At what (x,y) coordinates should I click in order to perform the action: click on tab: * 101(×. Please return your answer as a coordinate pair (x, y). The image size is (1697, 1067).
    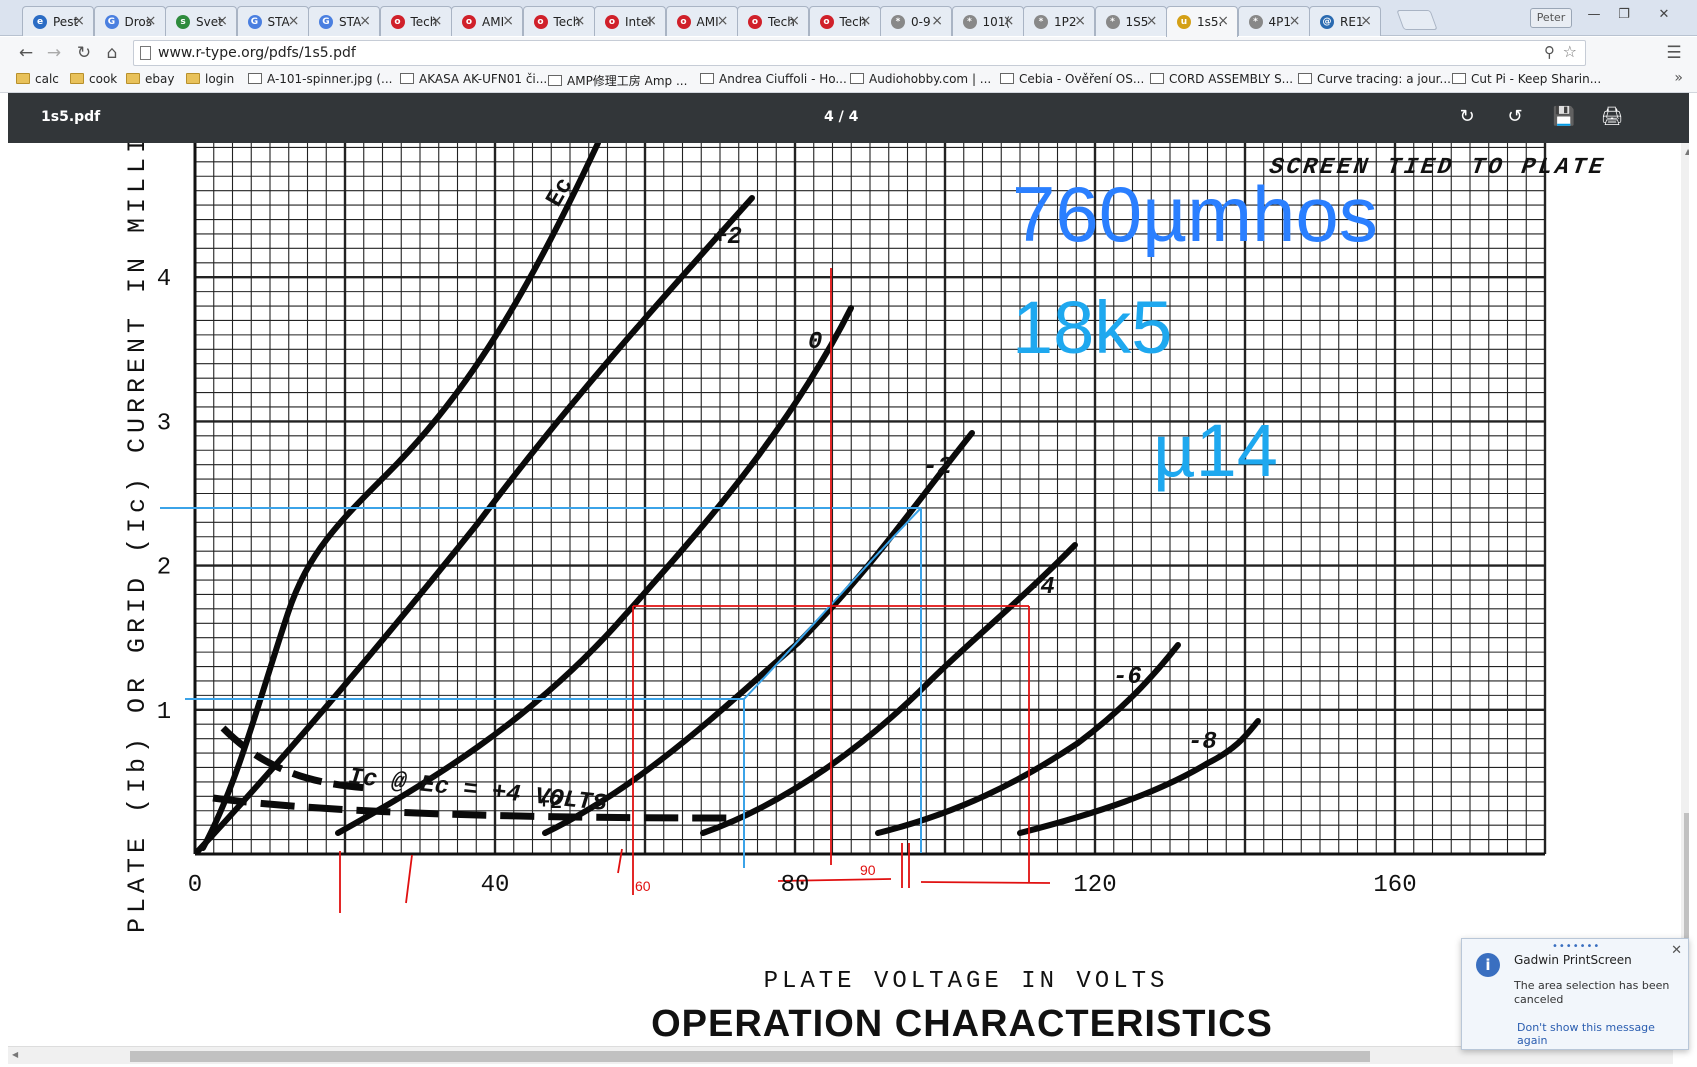
    Looking at the image, I should click on (987, 21).